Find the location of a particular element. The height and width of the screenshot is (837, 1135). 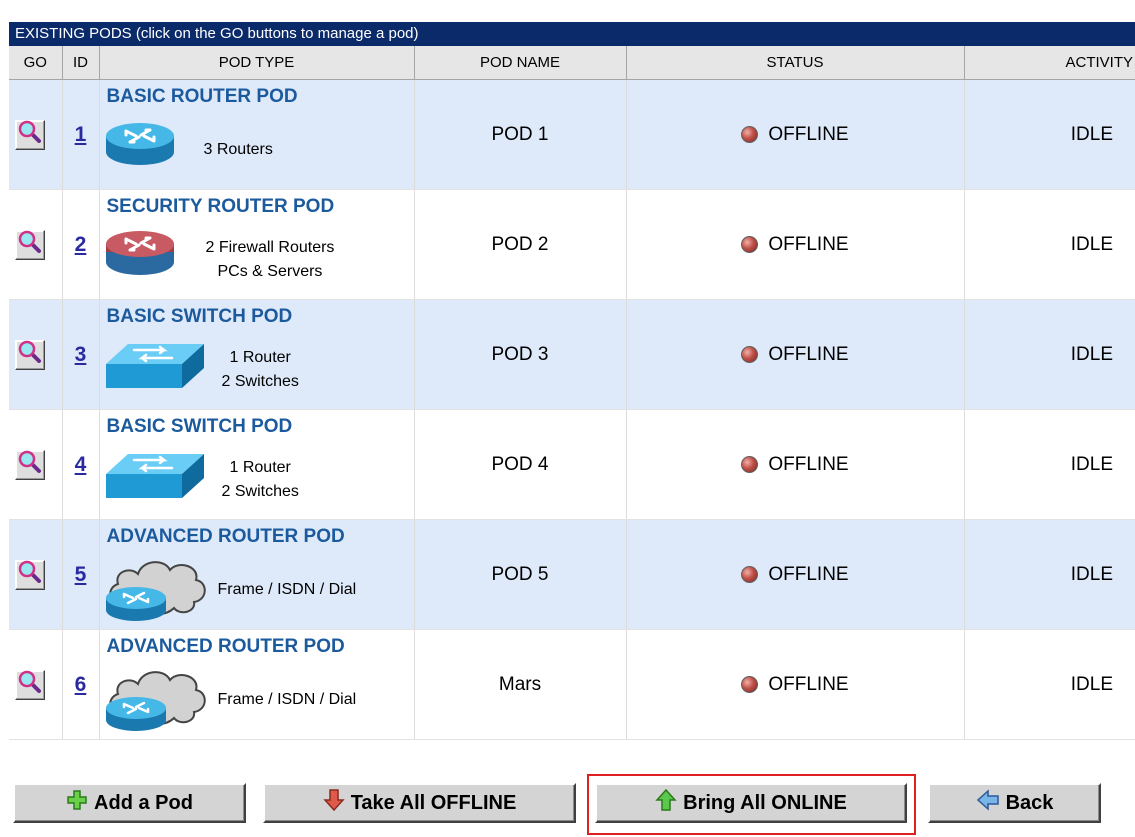

pod-description: 1 Router 2 Switches is located at coordinates (260, 480).